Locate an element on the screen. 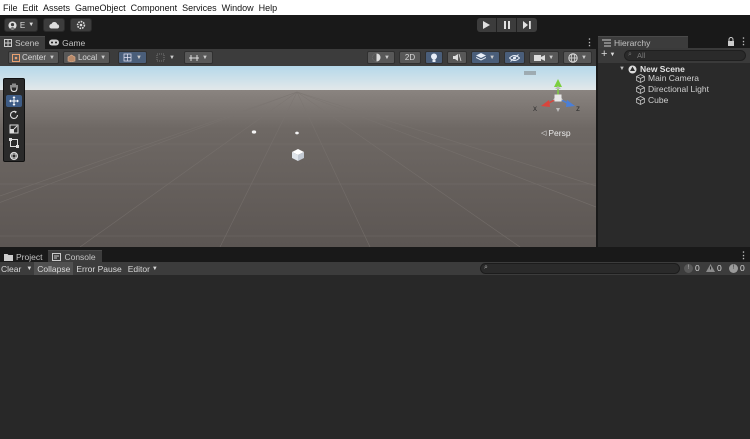 The width and height of the screenshot is (750, 439). hierarchy-item-cube: Cube is located at coordinates (652, 100).